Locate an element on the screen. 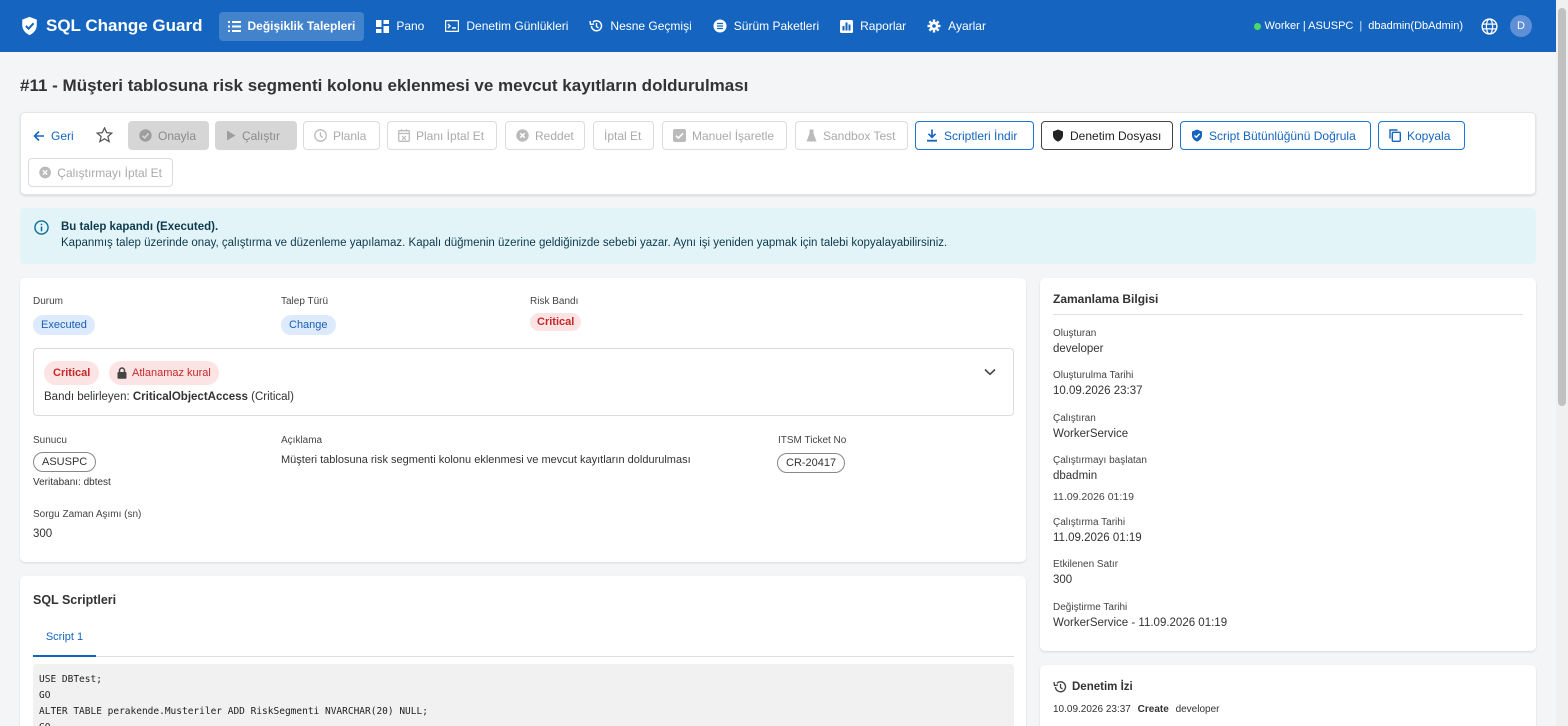 This screenshot has height=726, width=1568. scripts-title: SQL Scriptleri is located at coordinates (75, 600).